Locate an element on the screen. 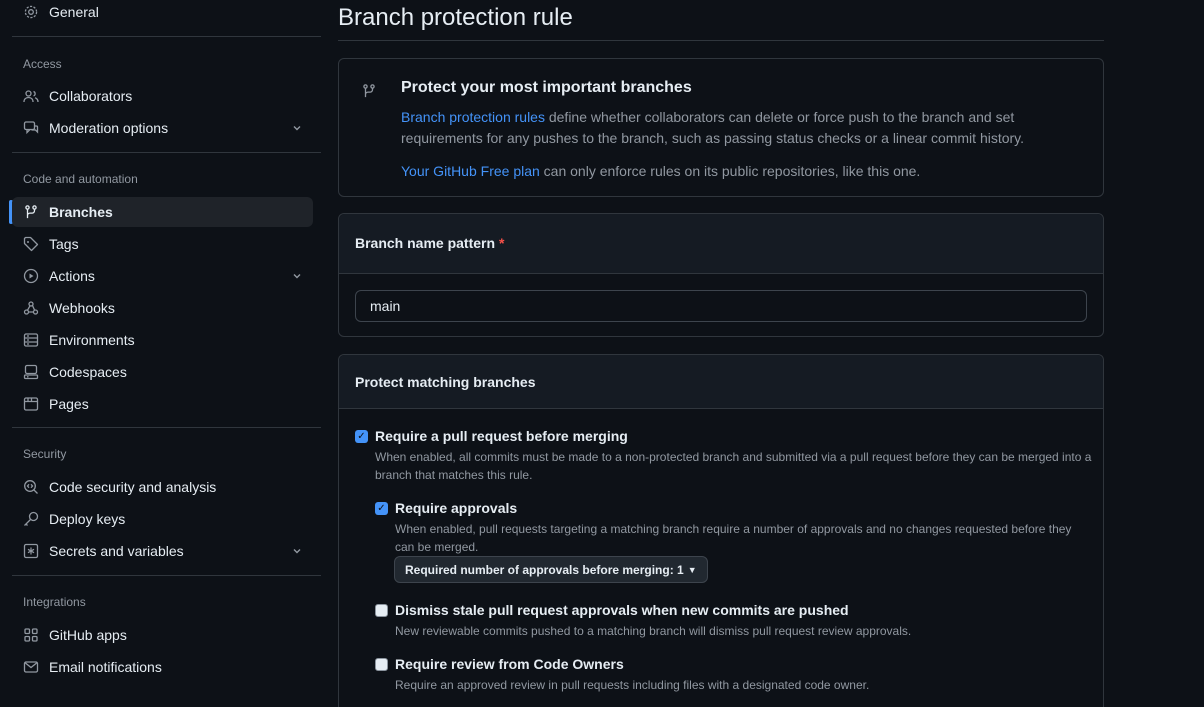 This screenshot has width=1204, height=707. sidebar-item-label: Collaborators is located at coordinates (91, 96).